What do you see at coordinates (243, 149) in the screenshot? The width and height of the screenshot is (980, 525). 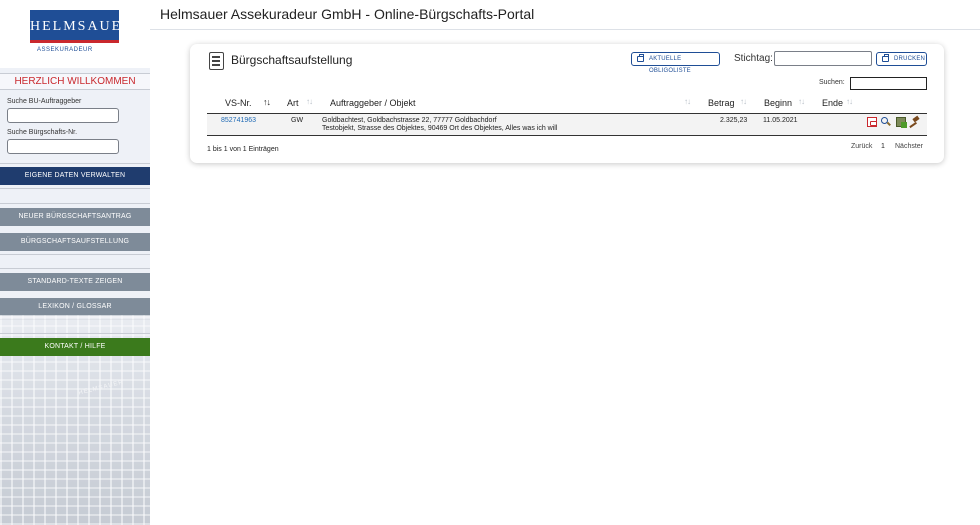 I see `entries-info: 1 bis 1 von 1 Einträgen` at bounding box center [243, 149].